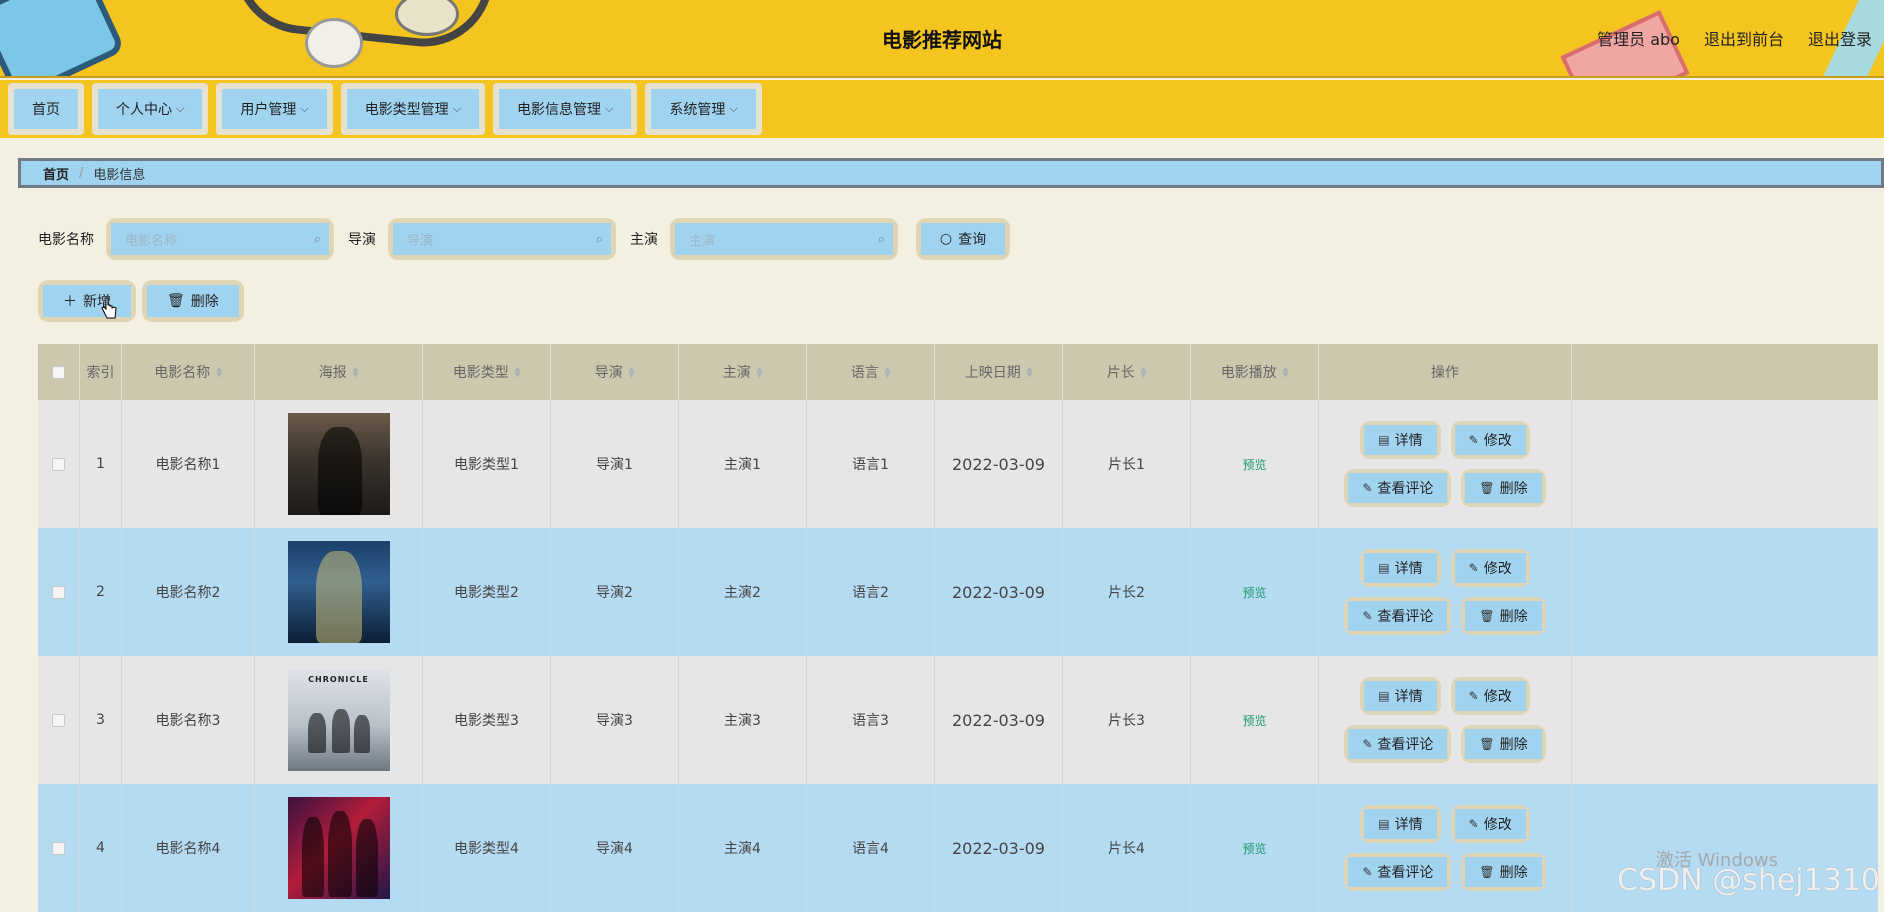 This screenshot has width=1884, height=912. I want to click on header-name: 电影名称 ▲ ▼, so click(188, 372).